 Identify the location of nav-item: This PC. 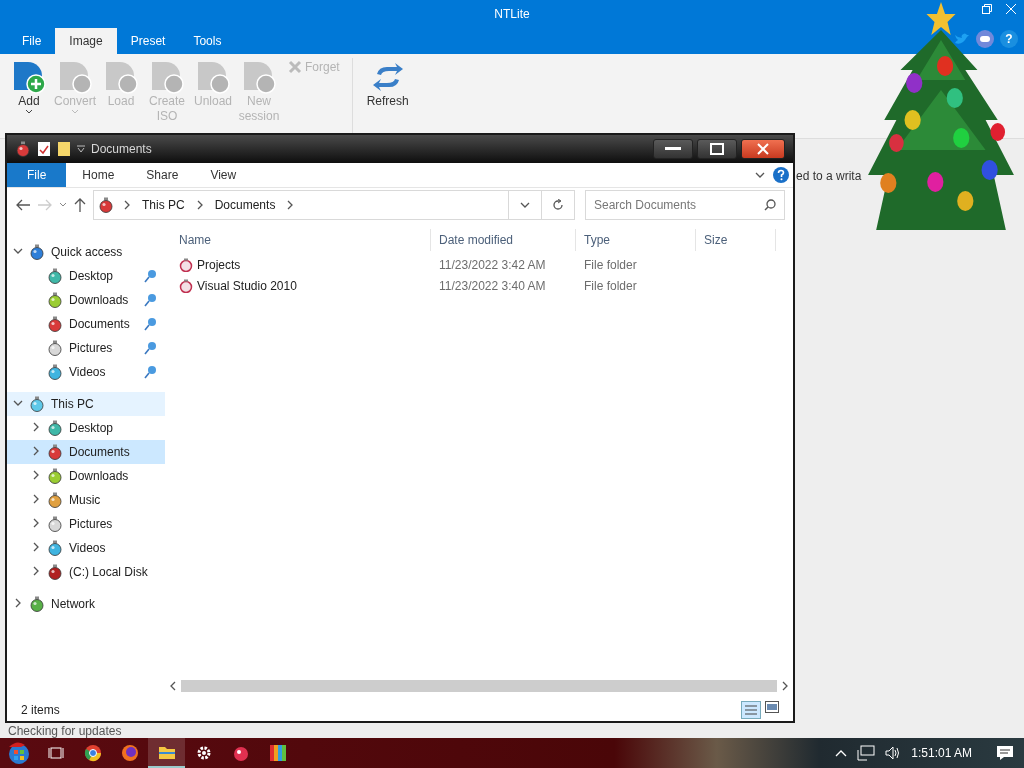
(86, 404).